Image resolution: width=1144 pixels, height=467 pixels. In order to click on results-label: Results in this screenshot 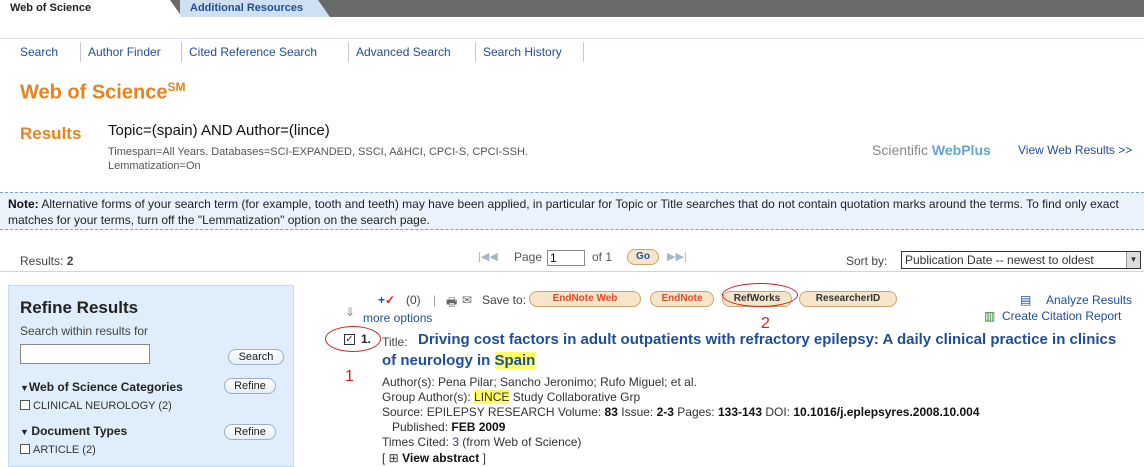, I will do `click(51, 133)`.